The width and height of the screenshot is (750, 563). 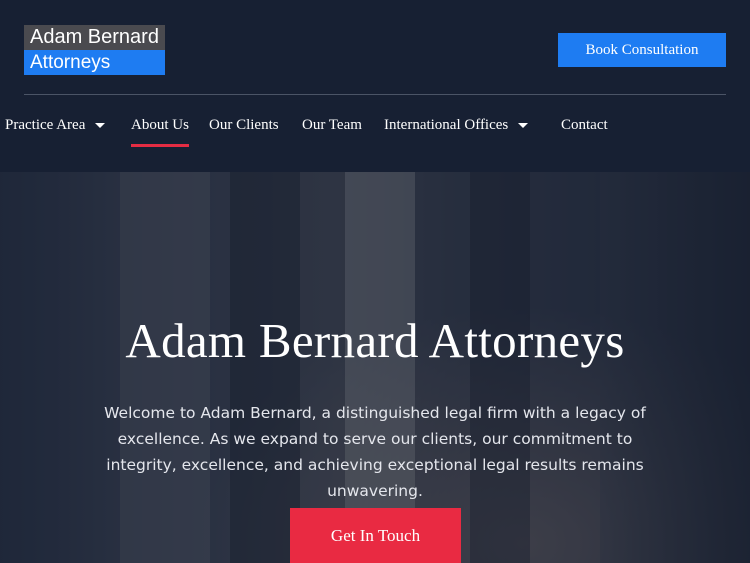 What do you see at coordinates (94, 37) in the screenshot?
I see `logo-line-1: Adam Bernard` at bounding box center [94, 37].